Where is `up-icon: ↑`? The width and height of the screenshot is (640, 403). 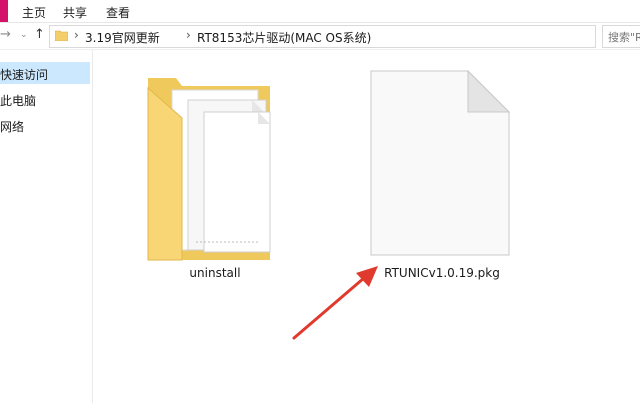 up-icon: ↑ is located at coordinates (39, 34).